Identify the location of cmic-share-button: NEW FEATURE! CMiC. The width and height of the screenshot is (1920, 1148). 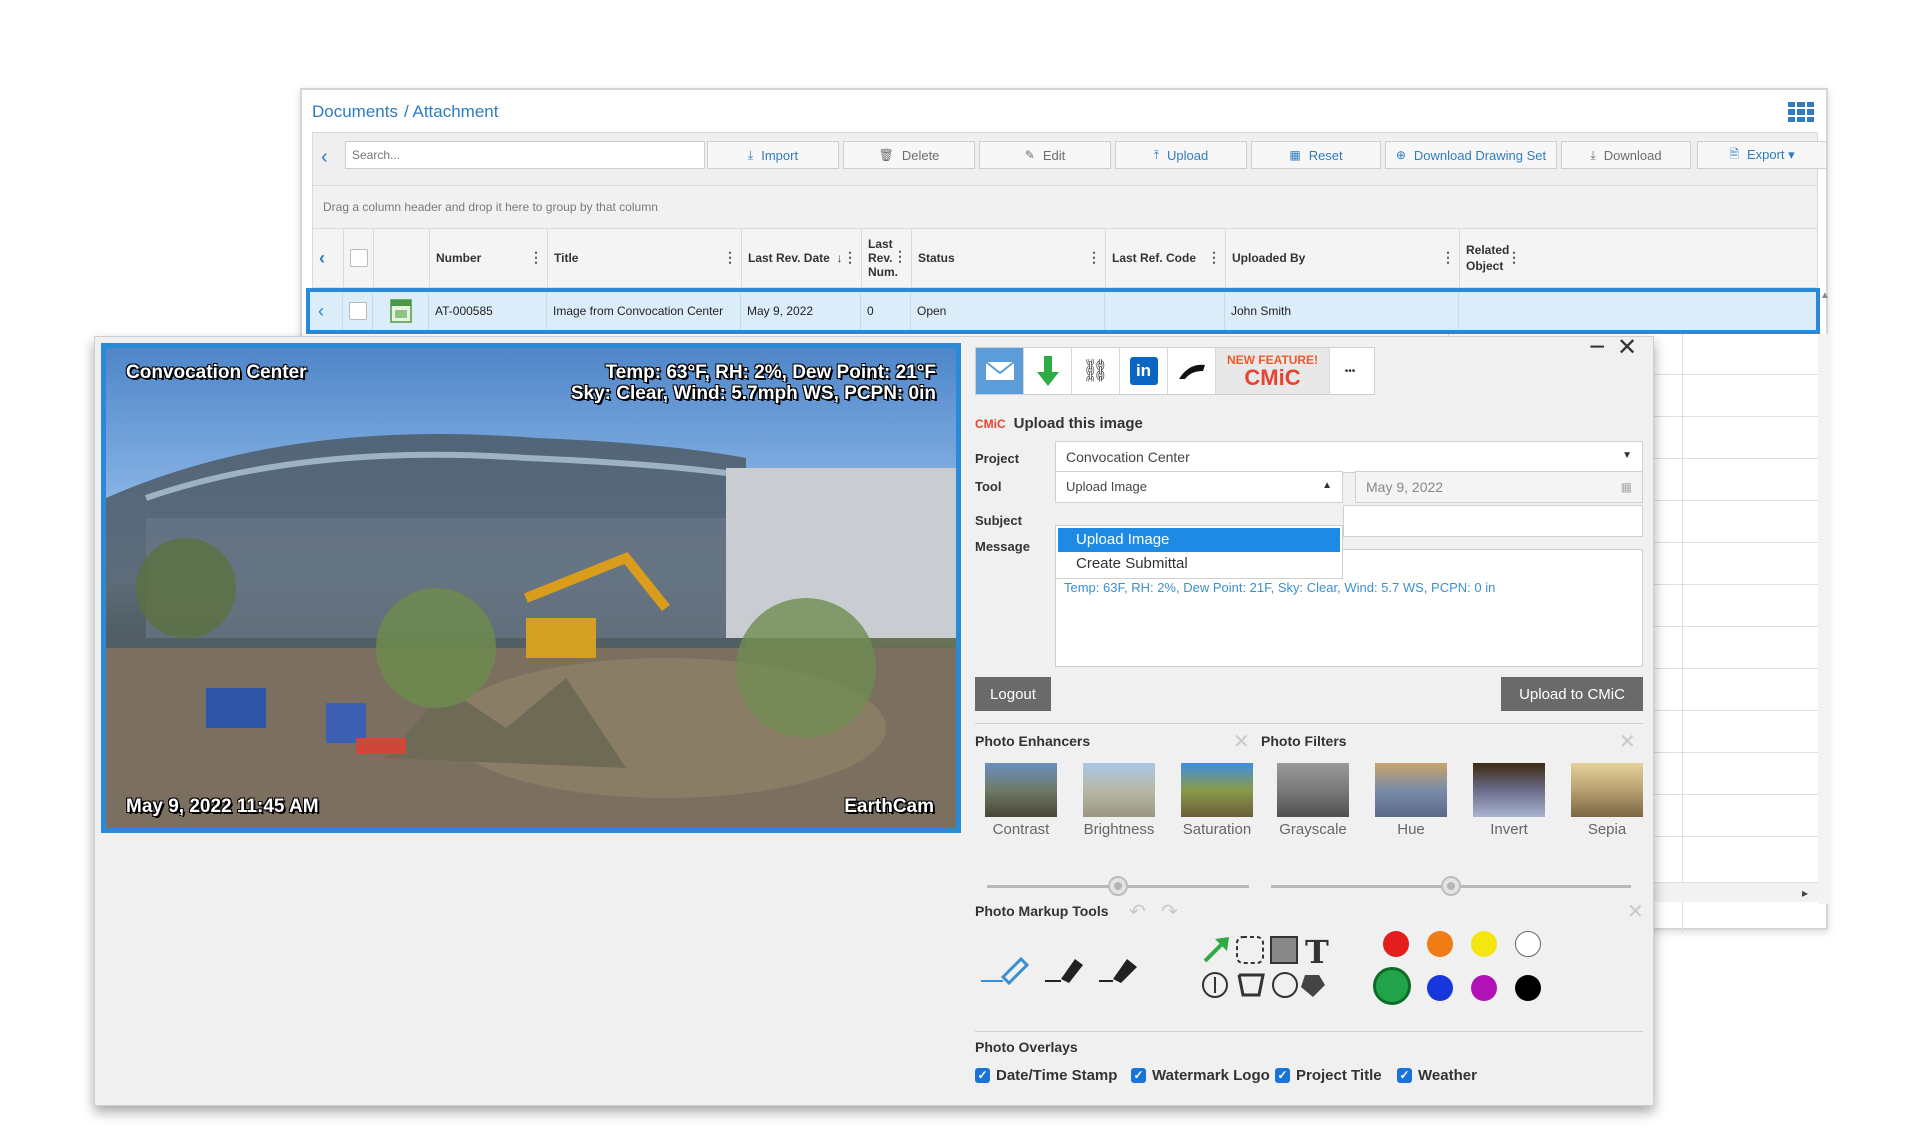
(1273, 371).